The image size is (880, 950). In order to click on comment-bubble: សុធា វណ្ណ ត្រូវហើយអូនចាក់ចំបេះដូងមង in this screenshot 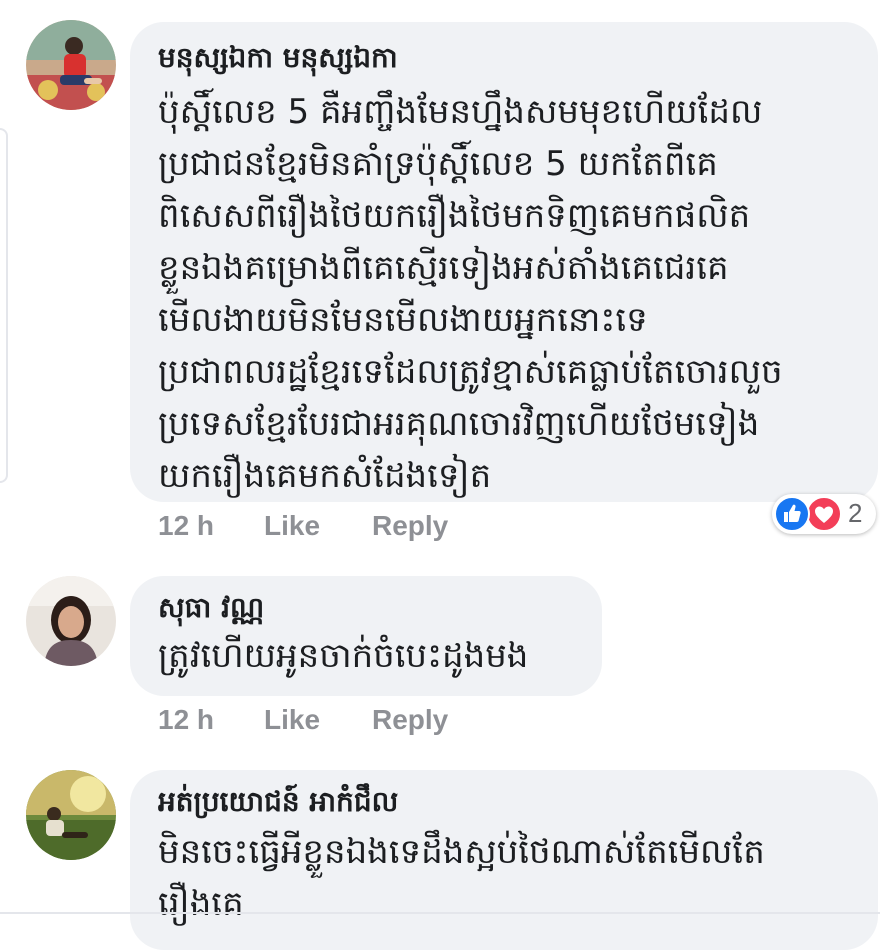, I will do `click(366, 636)`.